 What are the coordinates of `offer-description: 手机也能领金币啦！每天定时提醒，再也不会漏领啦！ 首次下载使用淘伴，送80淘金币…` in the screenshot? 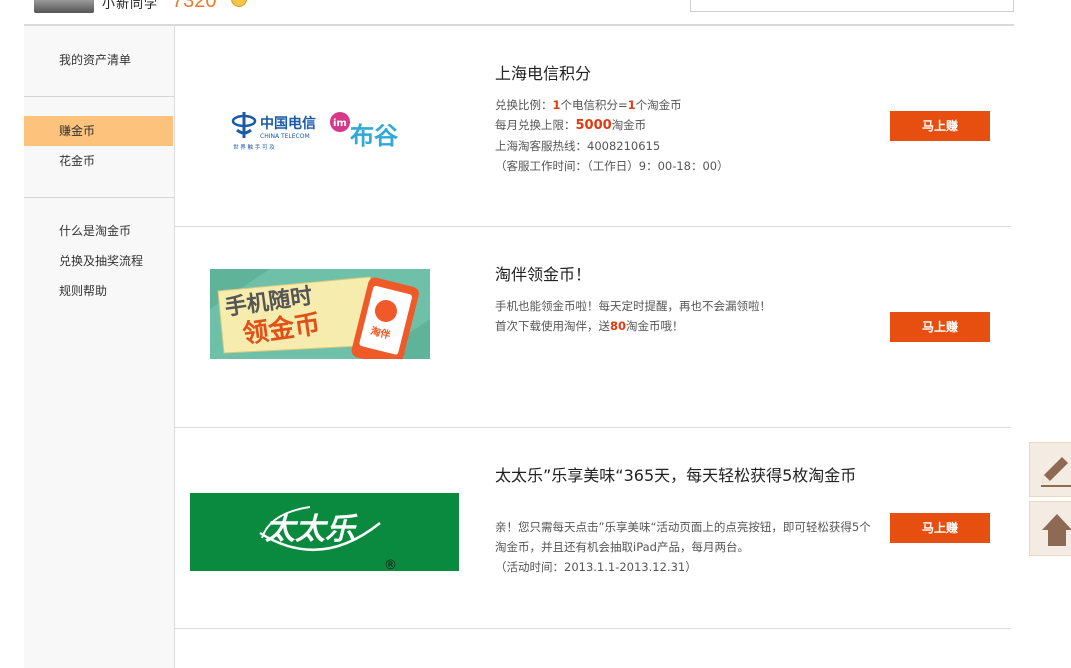 It's located at (687, 316).